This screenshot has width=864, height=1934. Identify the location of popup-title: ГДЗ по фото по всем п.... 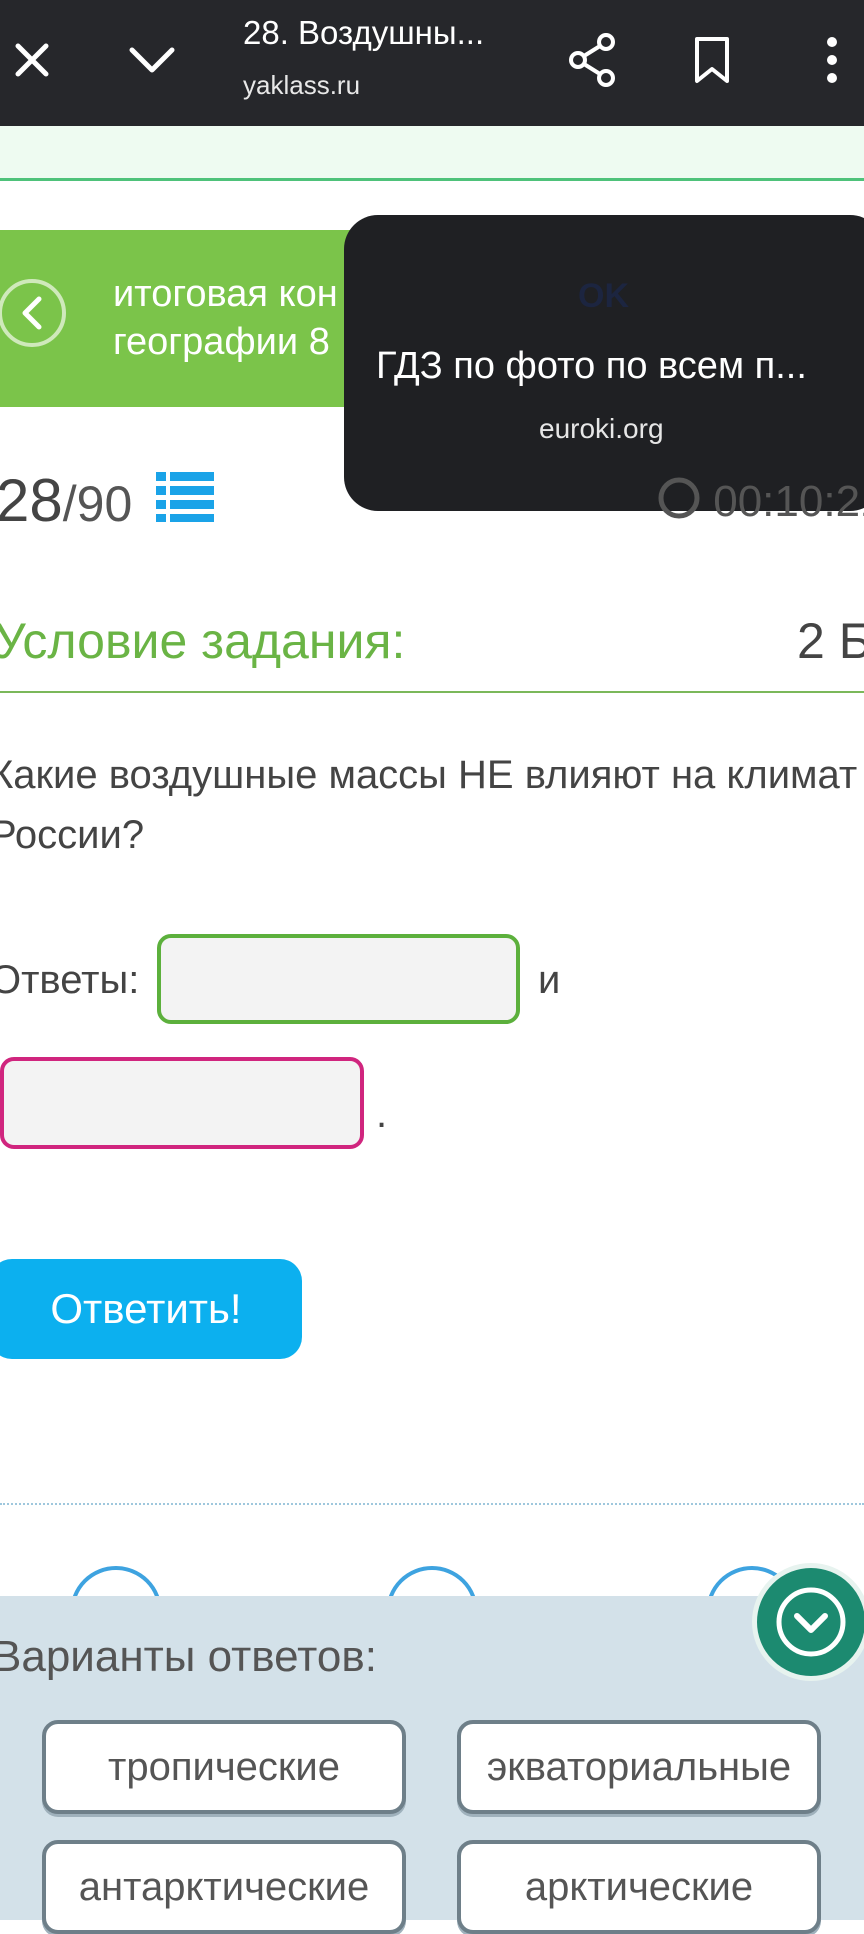
(591, 366).